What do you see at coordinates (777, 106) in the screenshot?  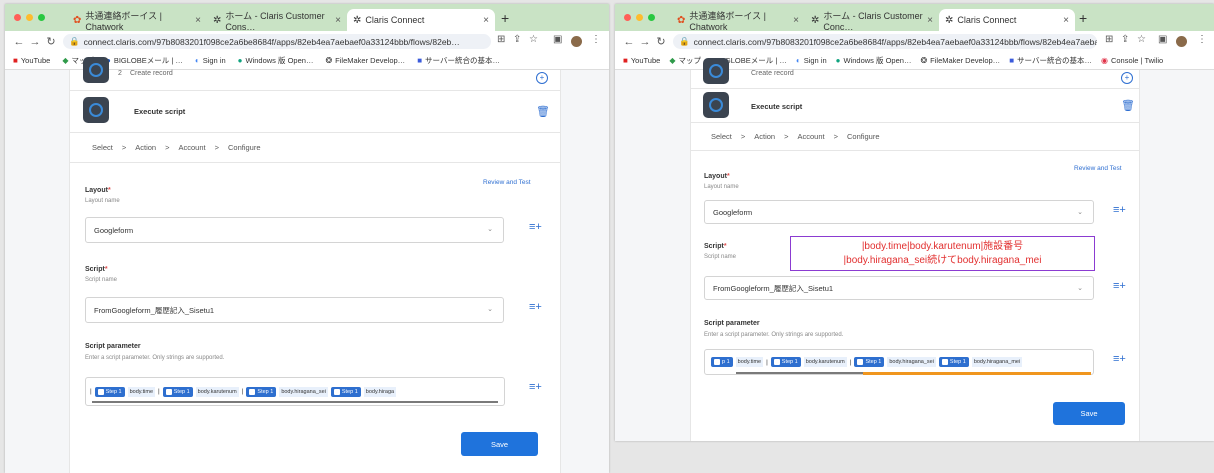 I see `step-title: Execute script` at bounding box center [777, 106].